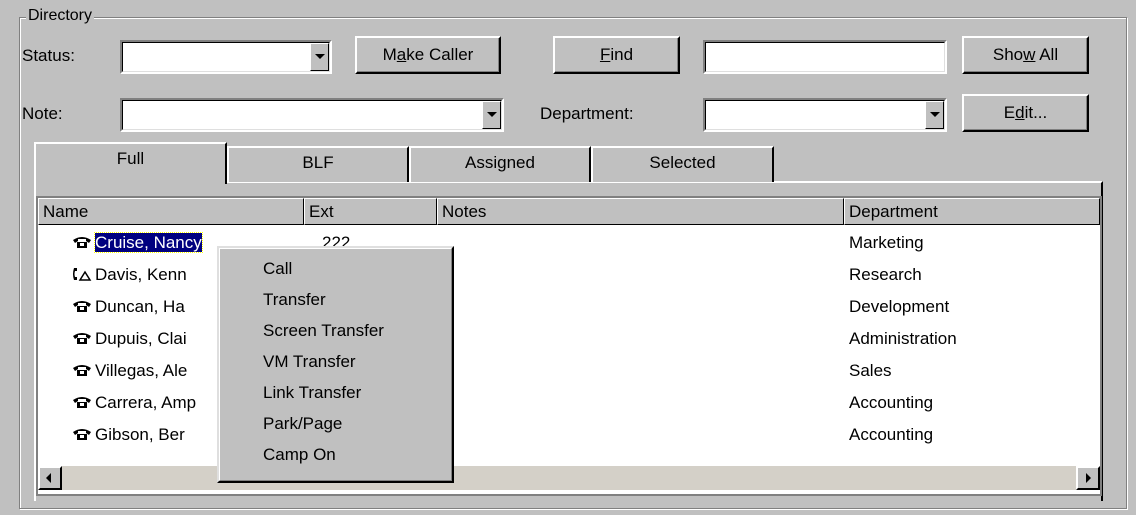 The image size is (1136, 515). Describe the element at coordinates (934, 115) in the screenshot. I see `department-dropdown-arrow-icon` at that location.